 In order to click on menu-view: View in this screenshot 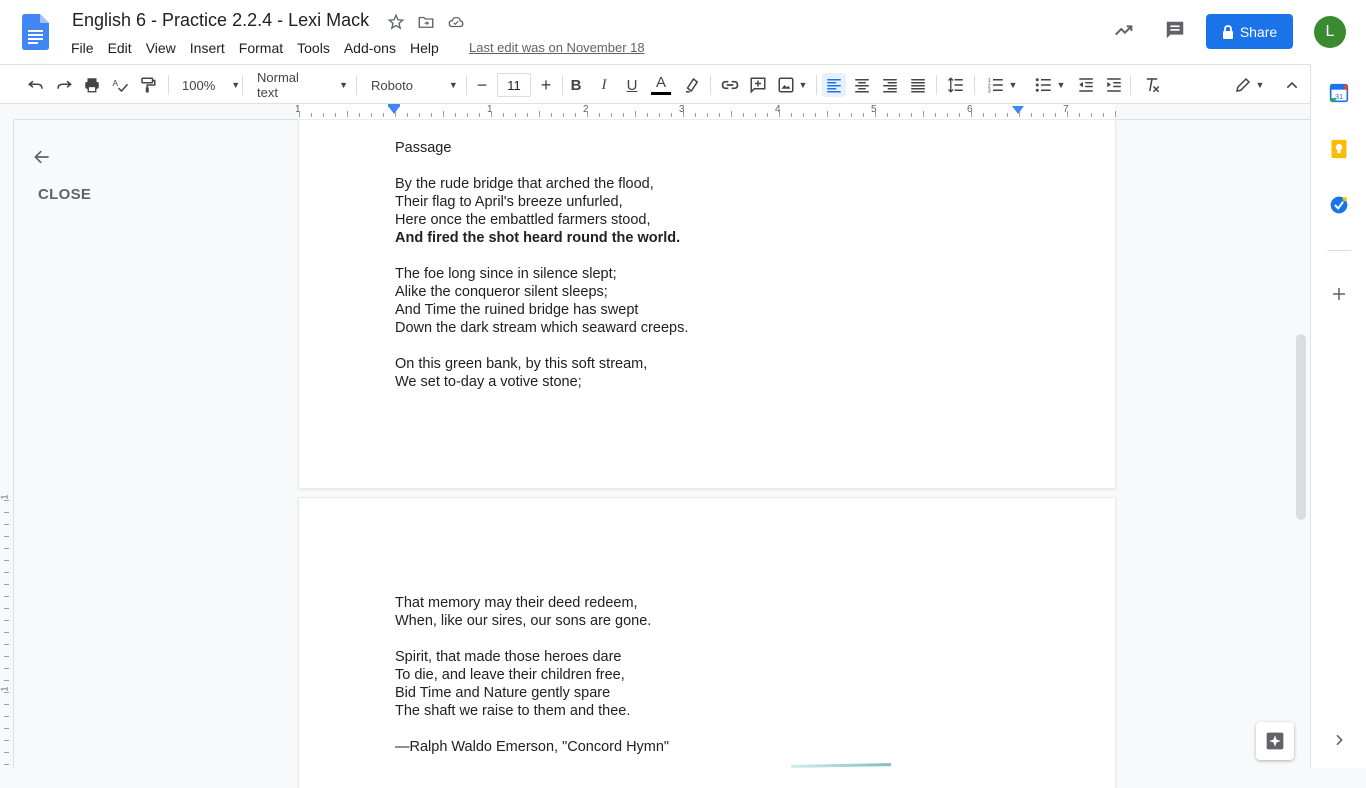, I will do `click(161, 48)`.